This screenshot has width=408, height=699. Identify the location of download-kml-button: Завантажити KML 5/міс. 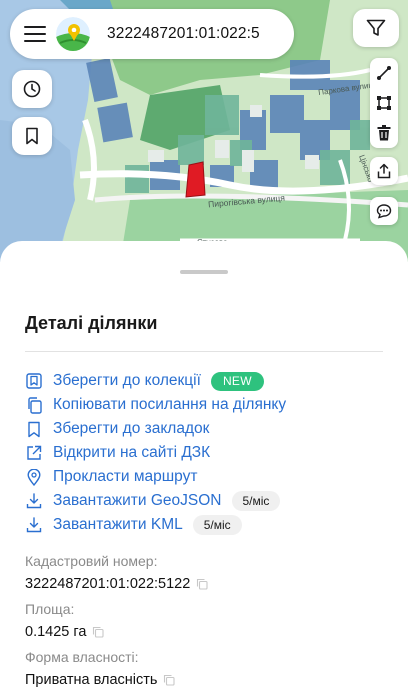
(205, 525).